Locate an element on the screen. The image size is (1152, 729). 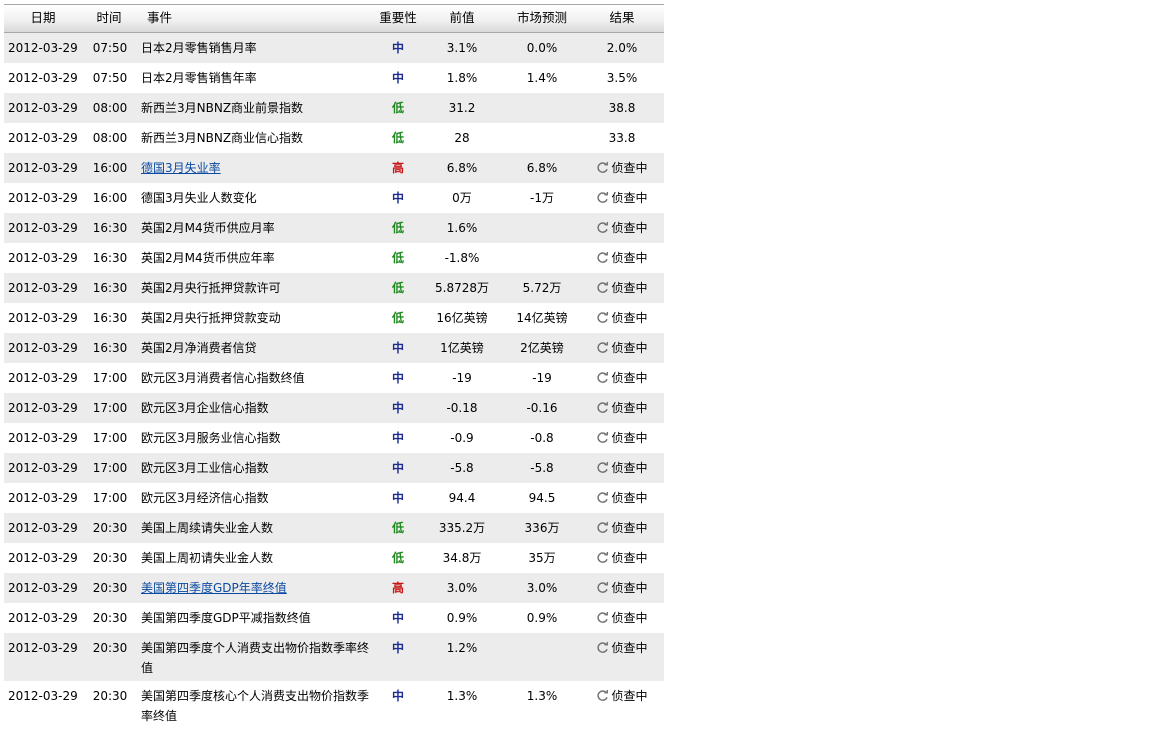
previous-value: -0.18 is located at coordinates (462, 408).